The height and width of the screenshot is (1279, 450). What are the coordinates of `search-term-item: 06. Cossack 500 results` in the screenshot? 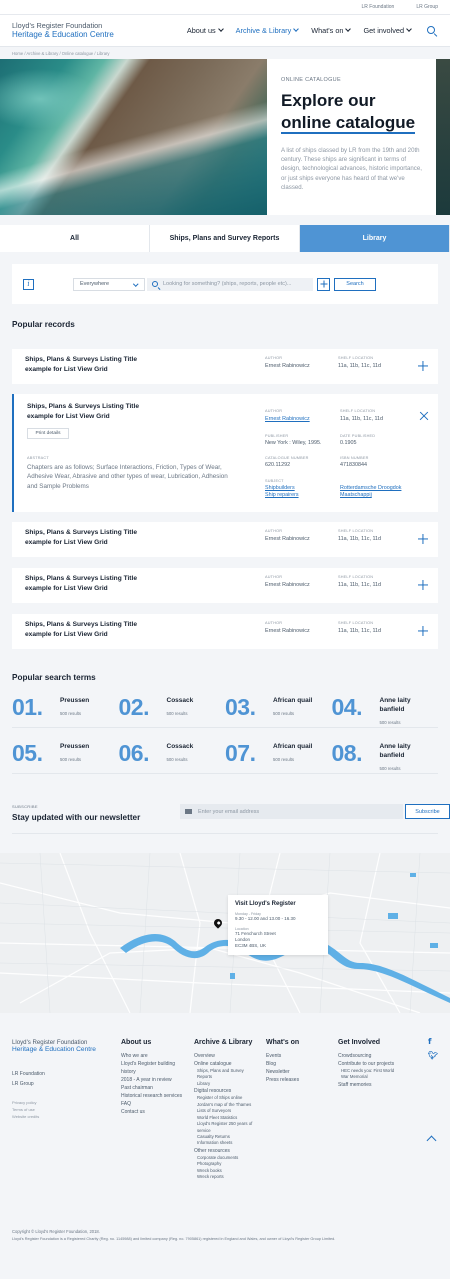 It's located at (171, 757).